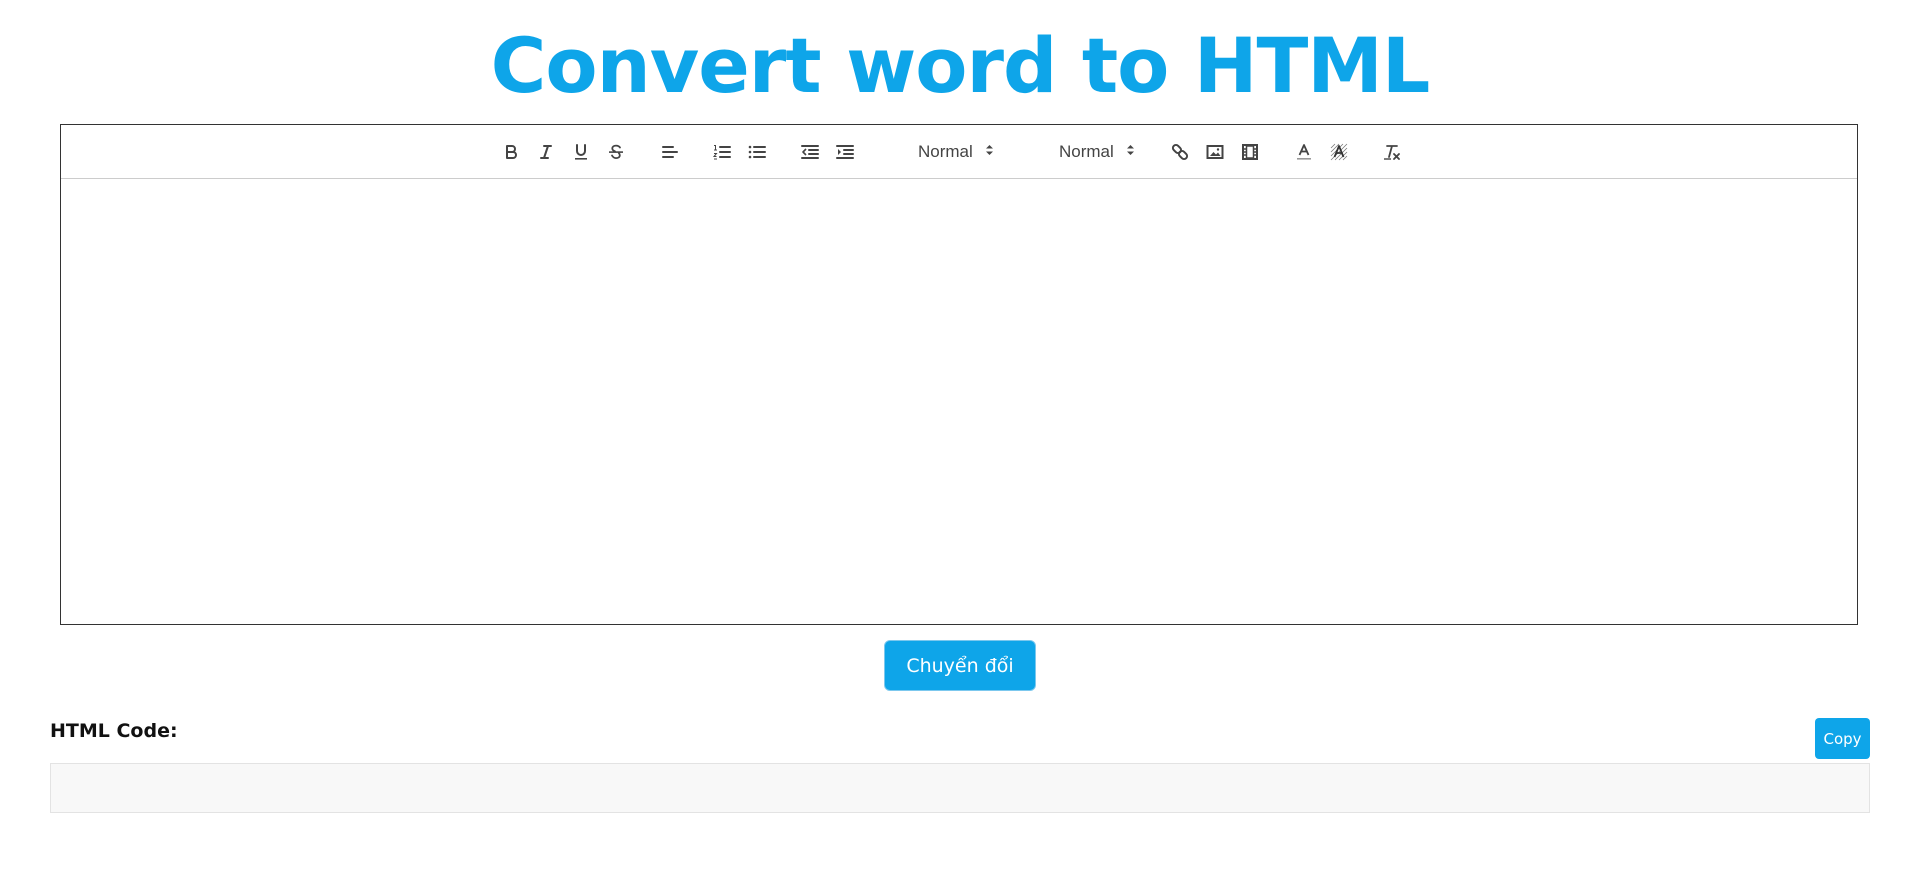  I want to click on clear-format-button, so click(1392, 152).